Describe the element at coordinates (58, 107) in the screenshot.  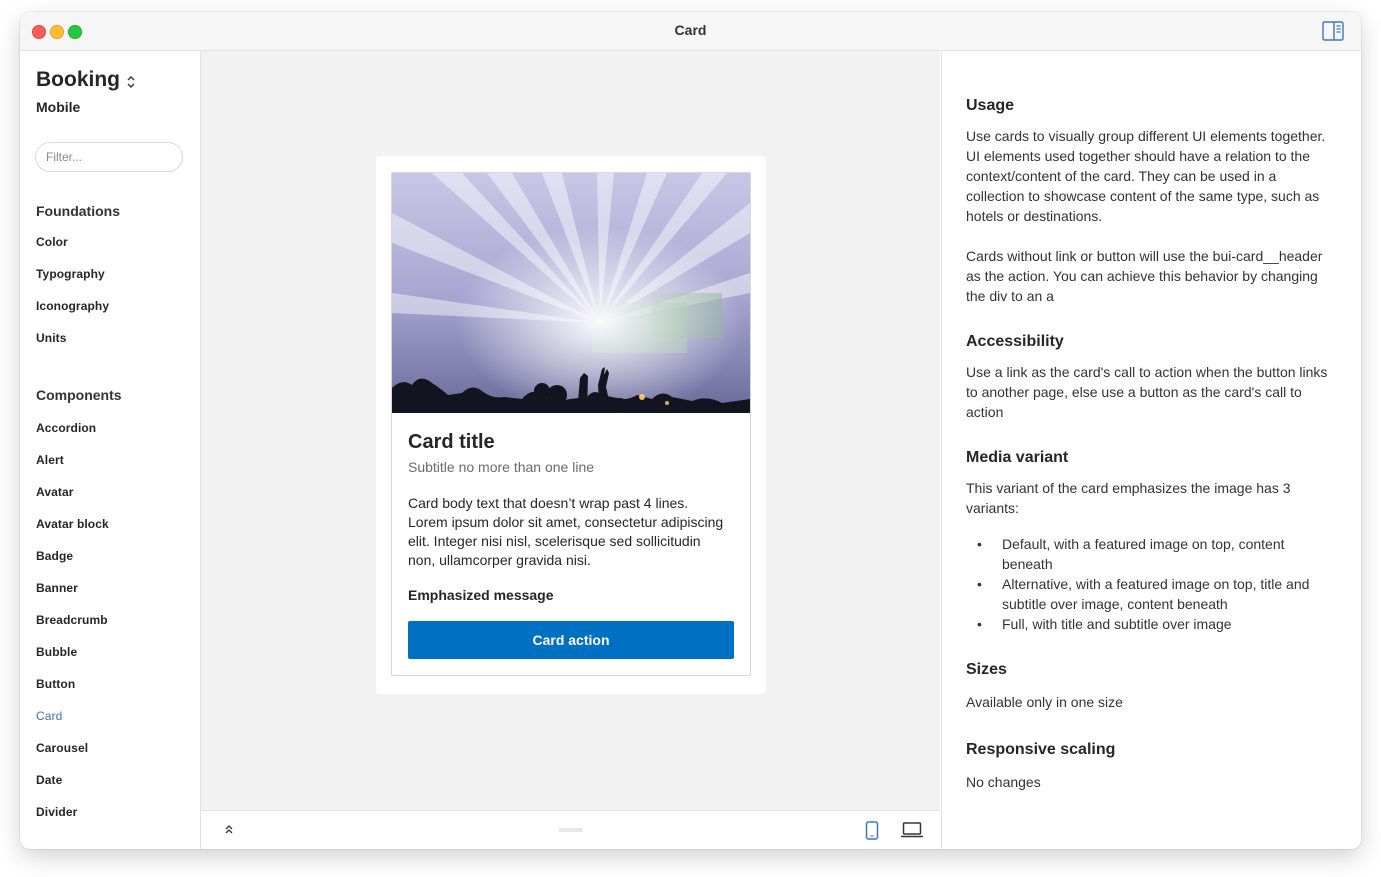
I see `platform-label: Mobile` at that location.